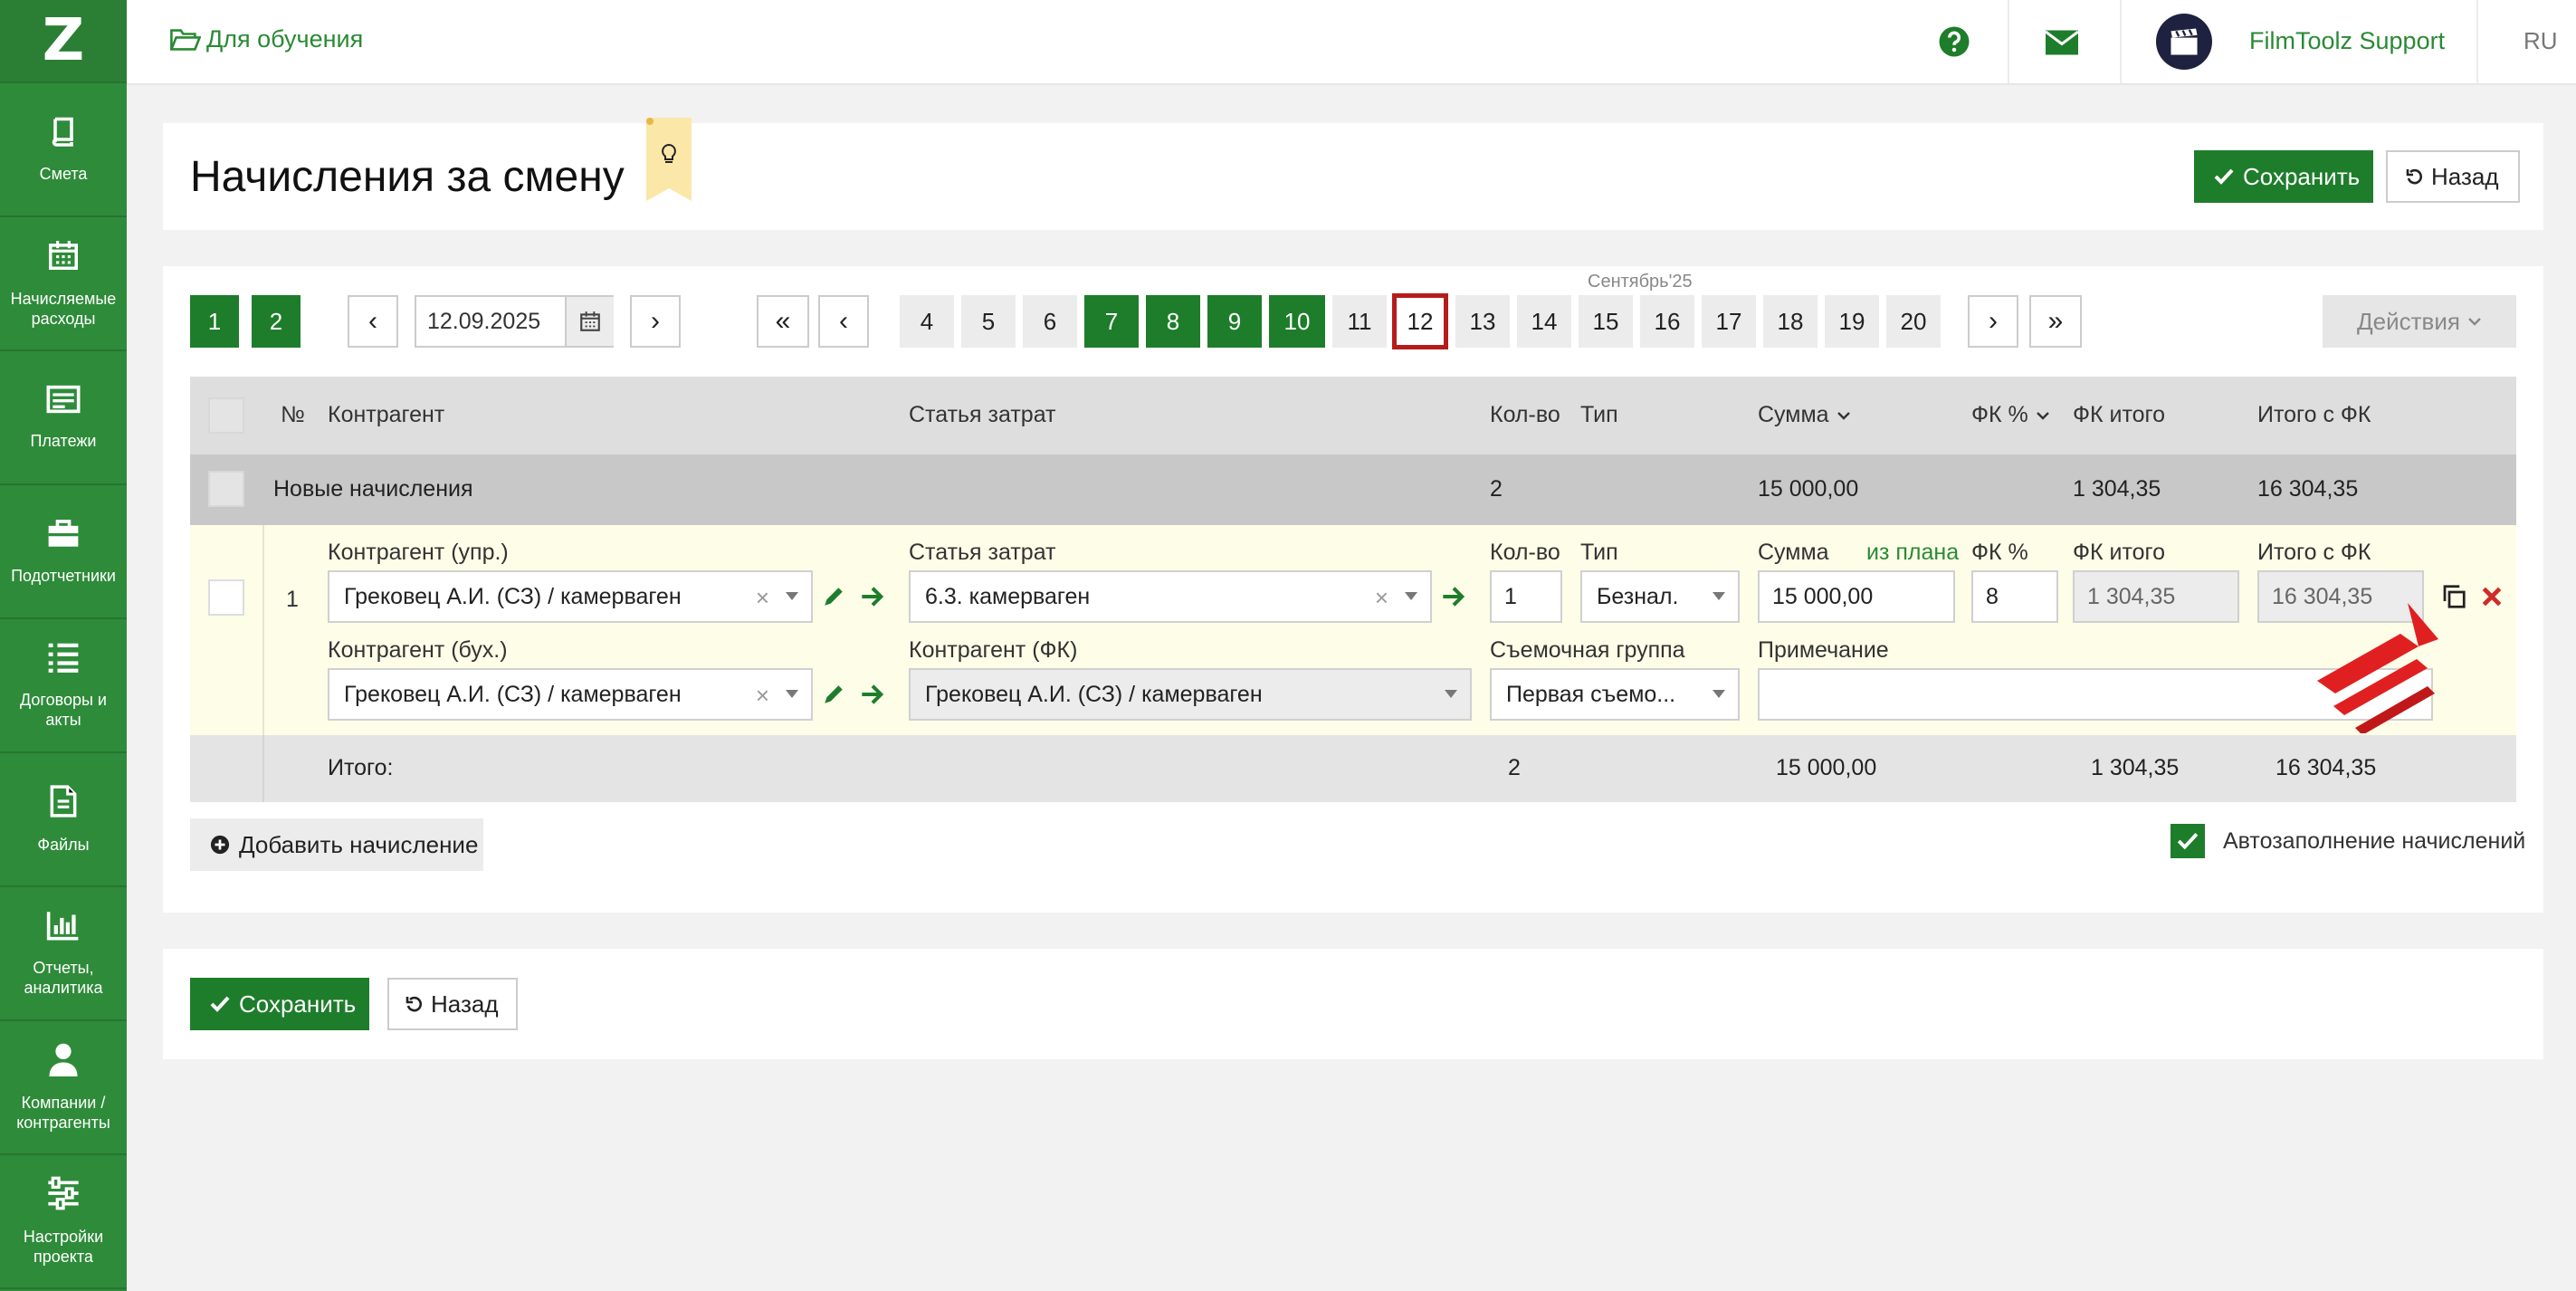  Describe the element at coordinates (226, 415) in the screenshot. I see `select-all-checkbox` at that location.